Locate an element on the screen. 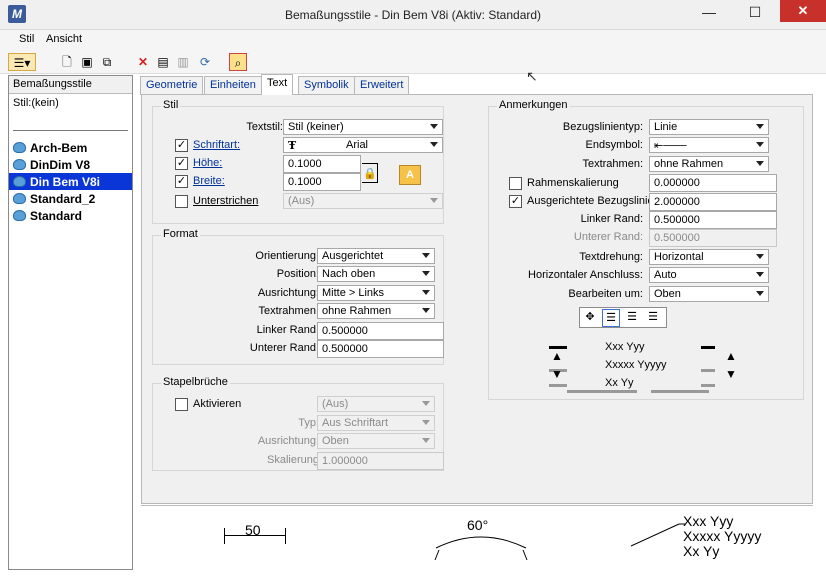 This screenshot has height=578, width=826. move-up-right-icon: ▲ is located at coordinates (731, 356).